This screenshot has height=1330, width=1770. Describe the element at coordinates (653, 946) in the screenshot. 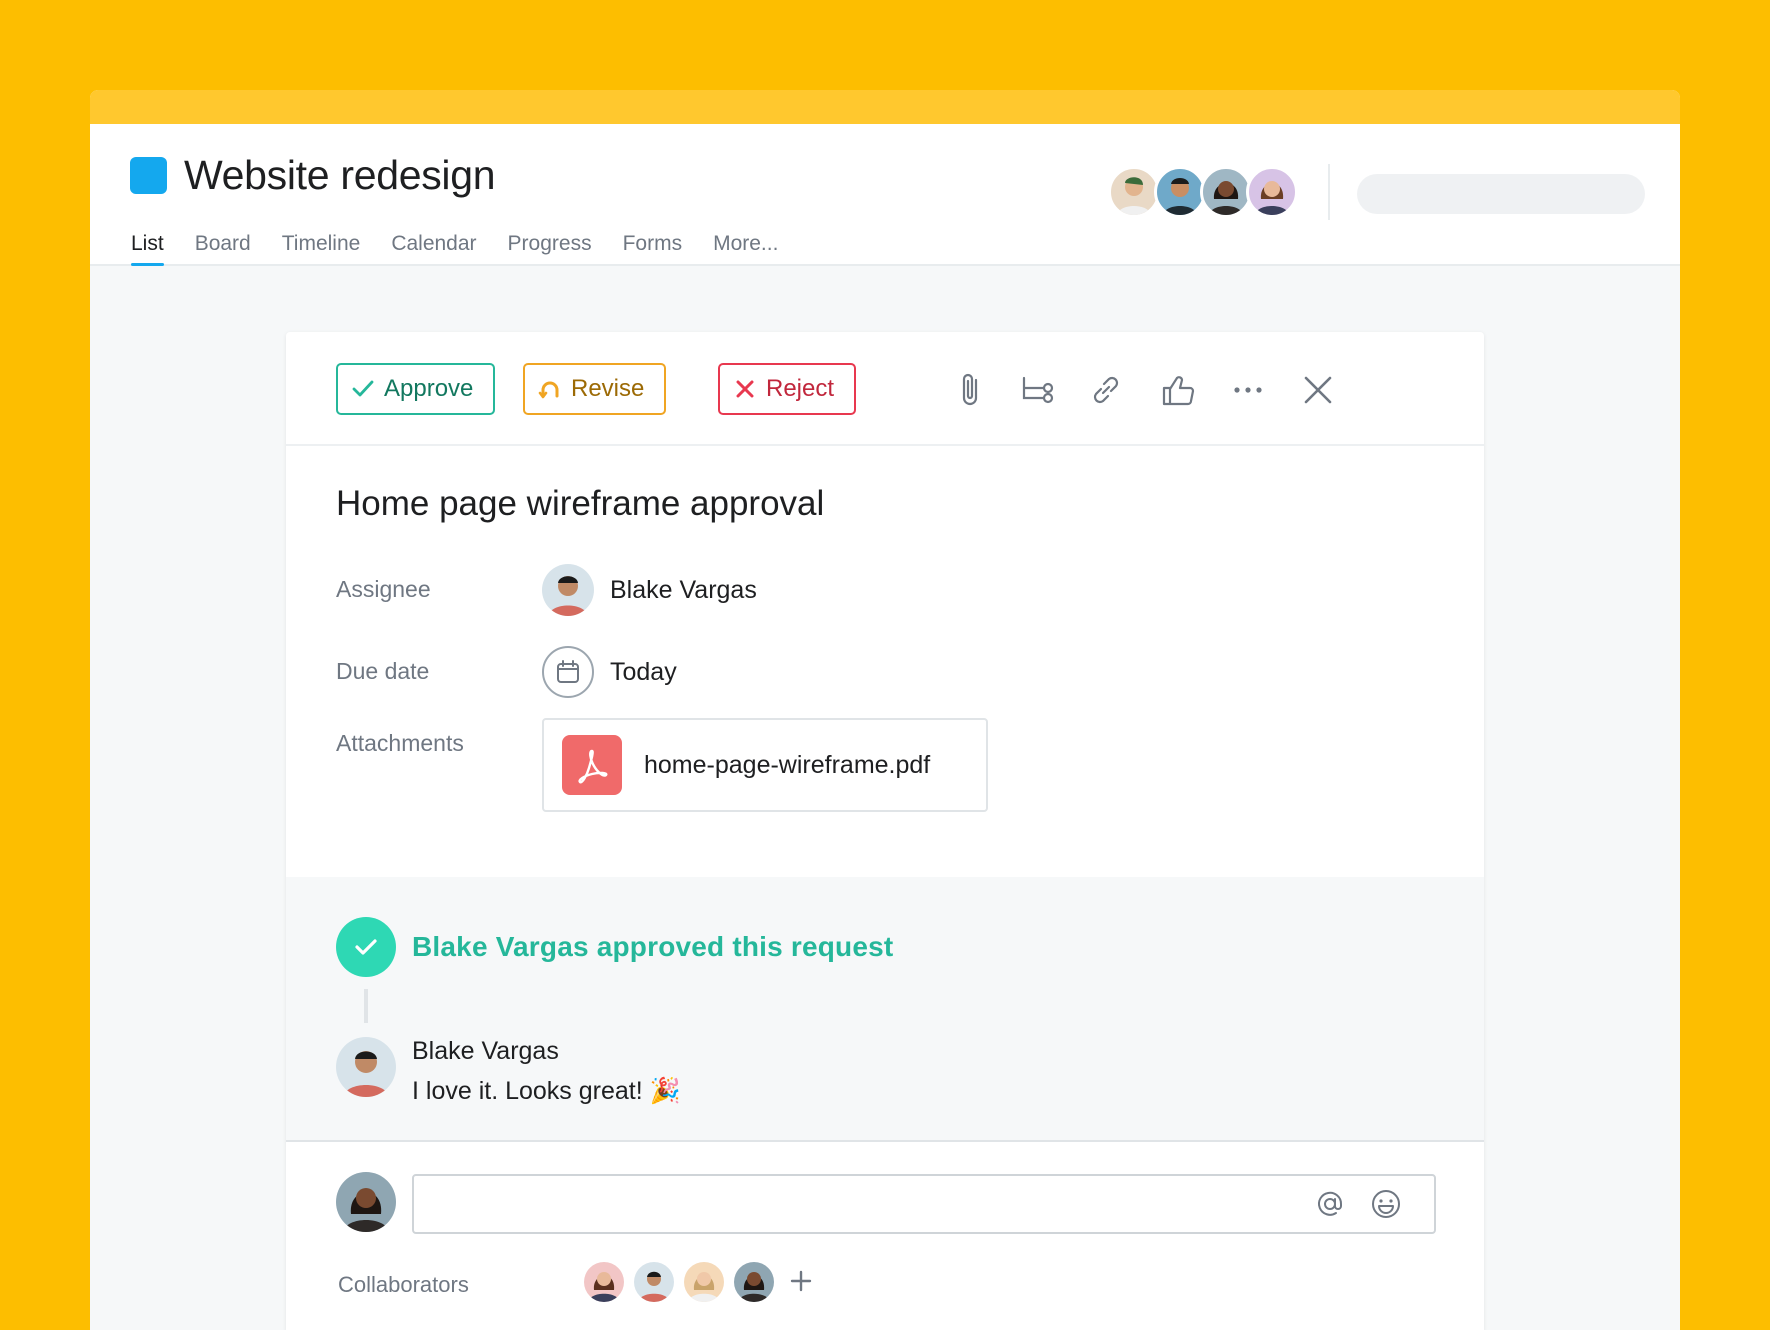

I see `approval-status-text: Blake Vargas approved this request` at that location.